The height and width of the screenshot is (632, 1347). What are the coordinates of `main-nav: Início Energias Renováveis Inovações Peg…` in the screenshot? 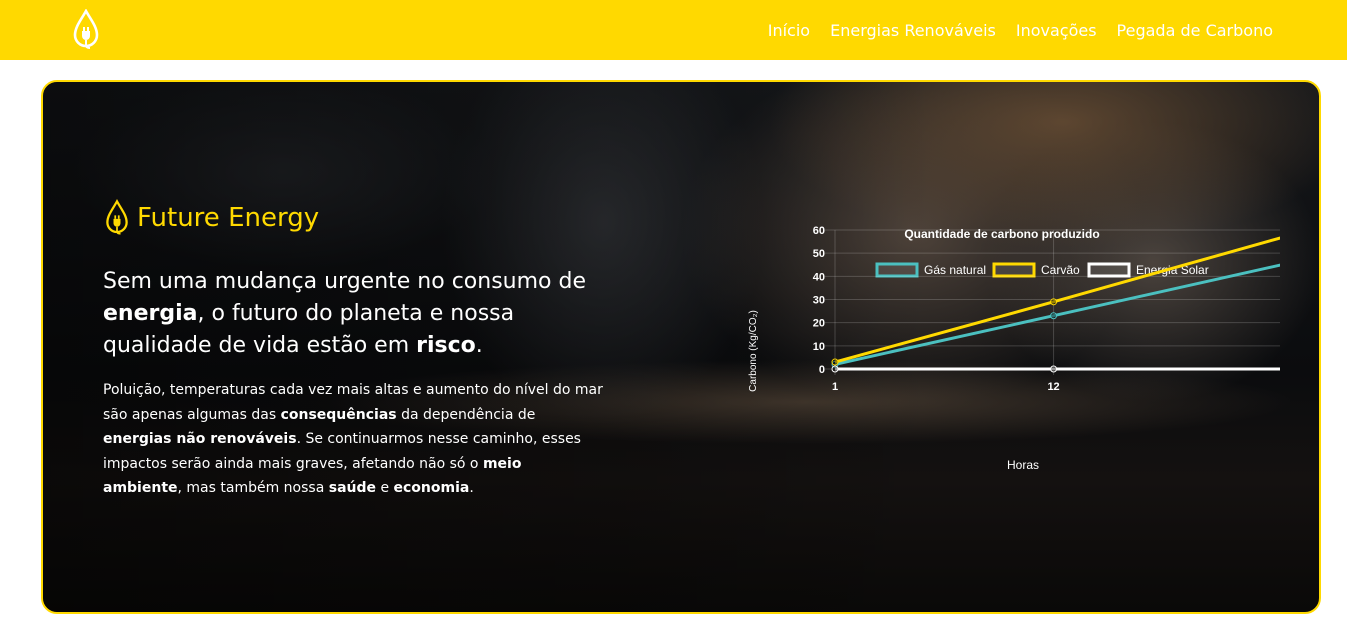 It's located at (1020, 30).